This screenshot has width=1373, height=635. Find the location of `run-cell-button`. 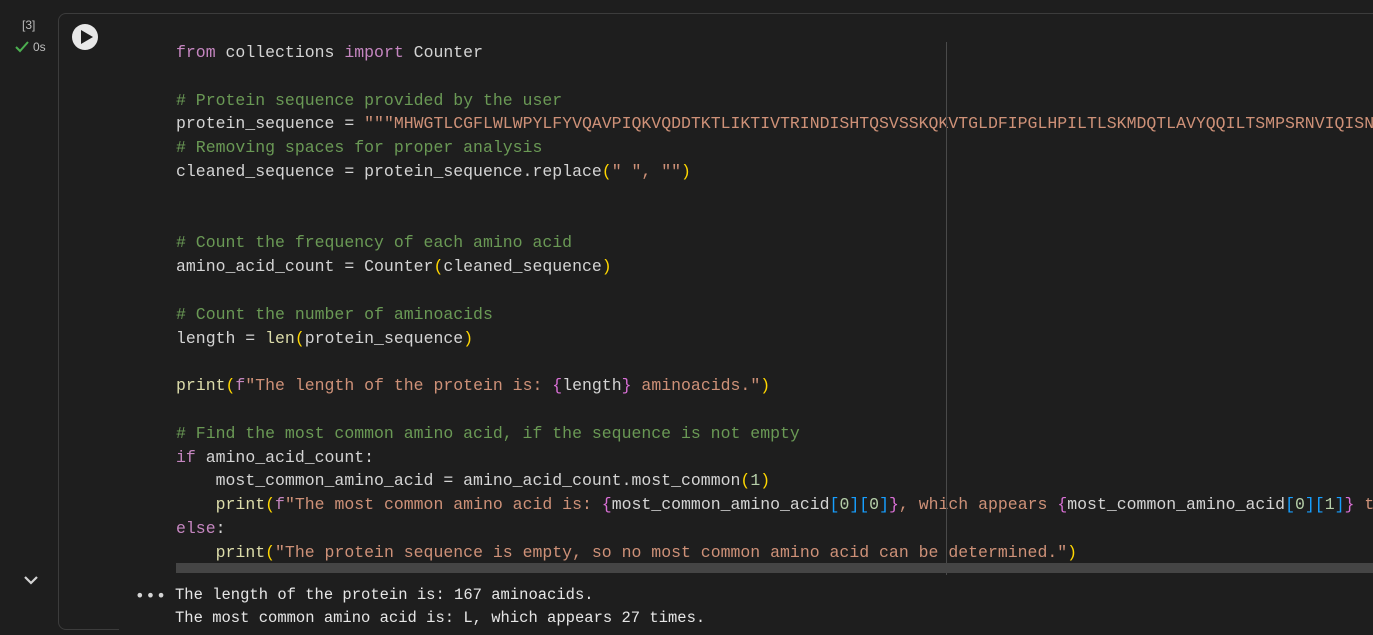

run-cell-button is located at coordinates (85, 37).